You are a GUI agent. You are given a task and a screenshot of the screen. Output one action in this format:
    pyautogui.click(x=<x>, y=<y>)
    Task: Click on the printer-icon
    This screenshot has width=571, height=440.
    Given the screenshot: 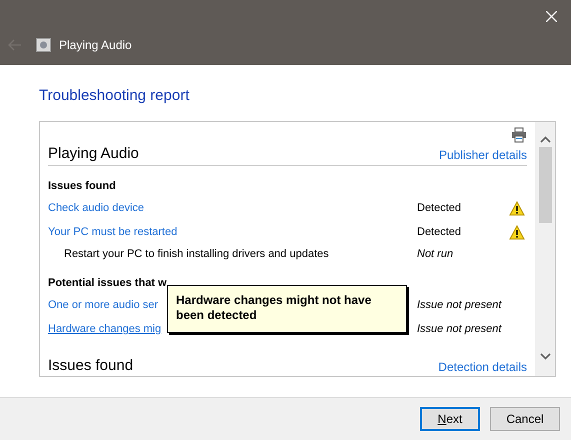 What is the action you would take?
    pyautogui.click(x=519, y=135)
    